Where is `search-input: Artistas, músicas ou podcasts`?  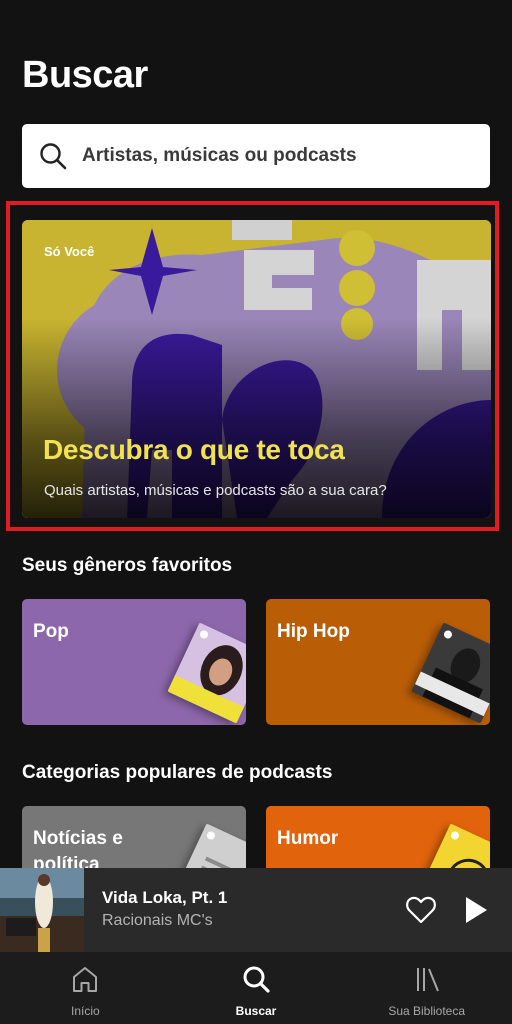 search-input: Artistas, músicas ou podcasts is located at coordinates (256, 156).